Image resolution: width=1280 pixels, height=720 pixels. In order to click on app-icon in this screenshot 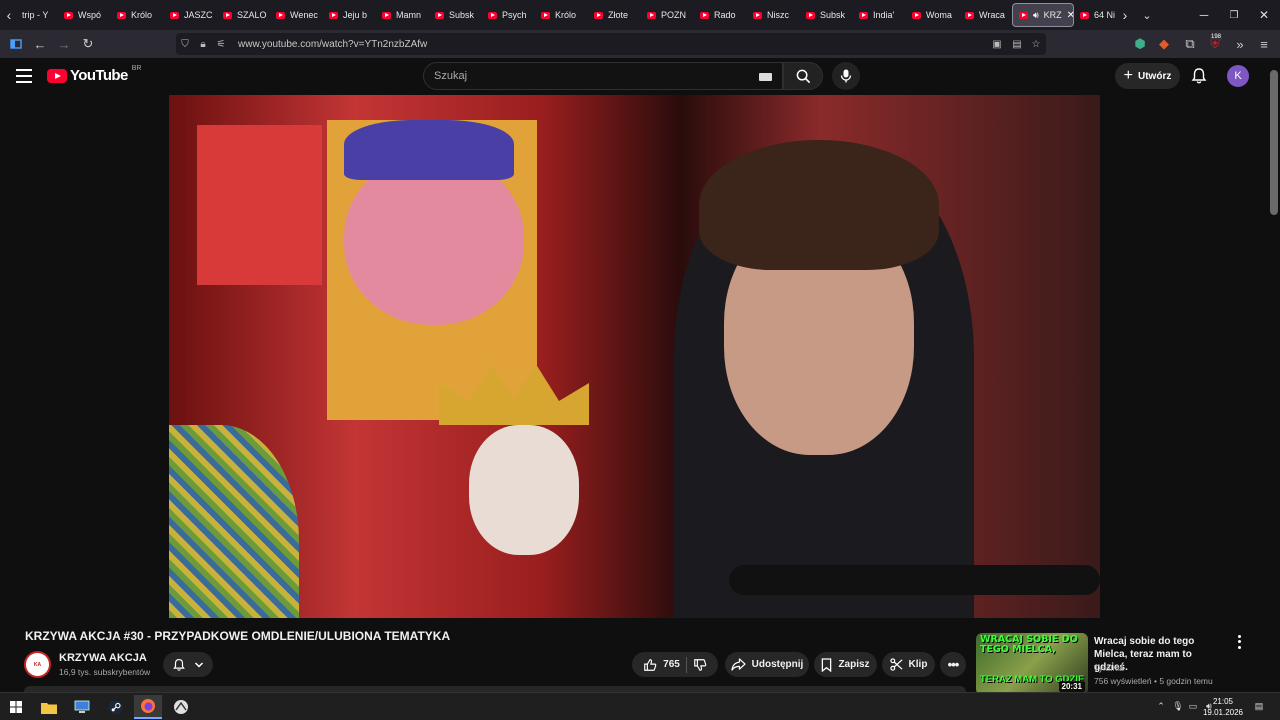, I will do `click(181, 707)`.